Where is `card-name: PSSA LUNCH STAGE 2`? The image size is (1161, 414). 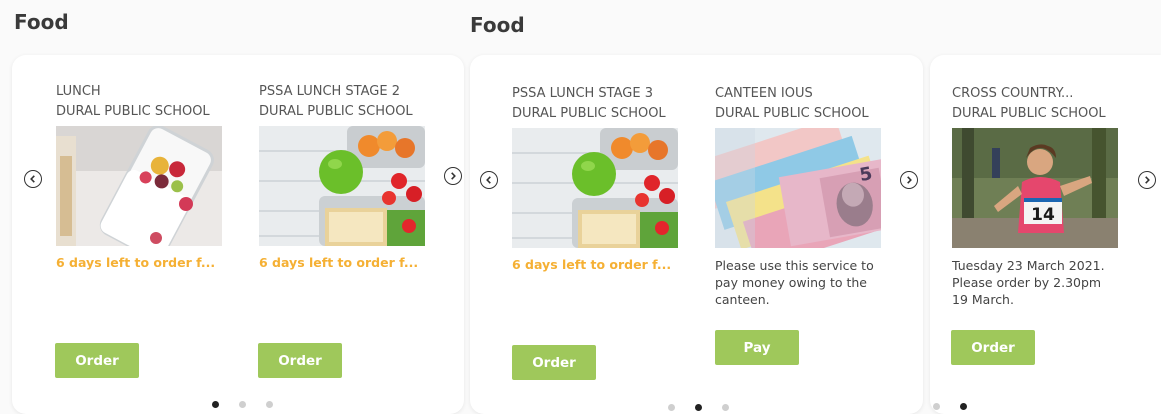
card-name: PSSA LUNCH STAGE 2 is located at coordinates (329, 91).